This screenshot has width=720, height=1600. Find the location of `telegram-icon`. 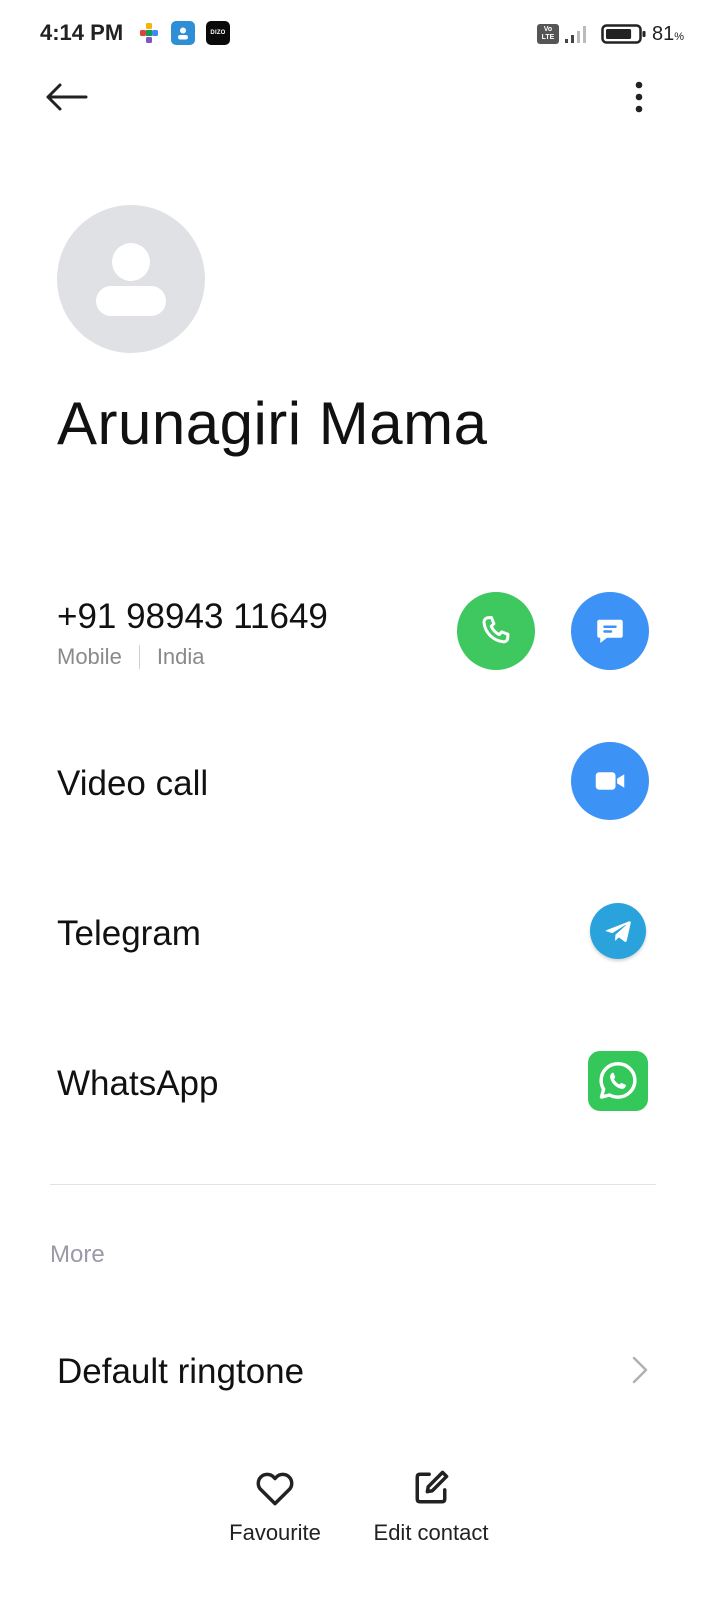

telegram-icon is located at coordinates (618, 931).